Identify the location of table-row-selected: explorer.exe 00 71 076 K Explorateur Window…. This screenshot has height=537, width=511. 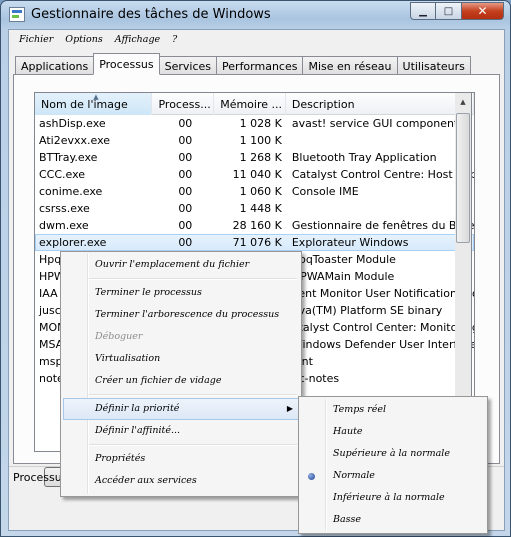
(254, 242).